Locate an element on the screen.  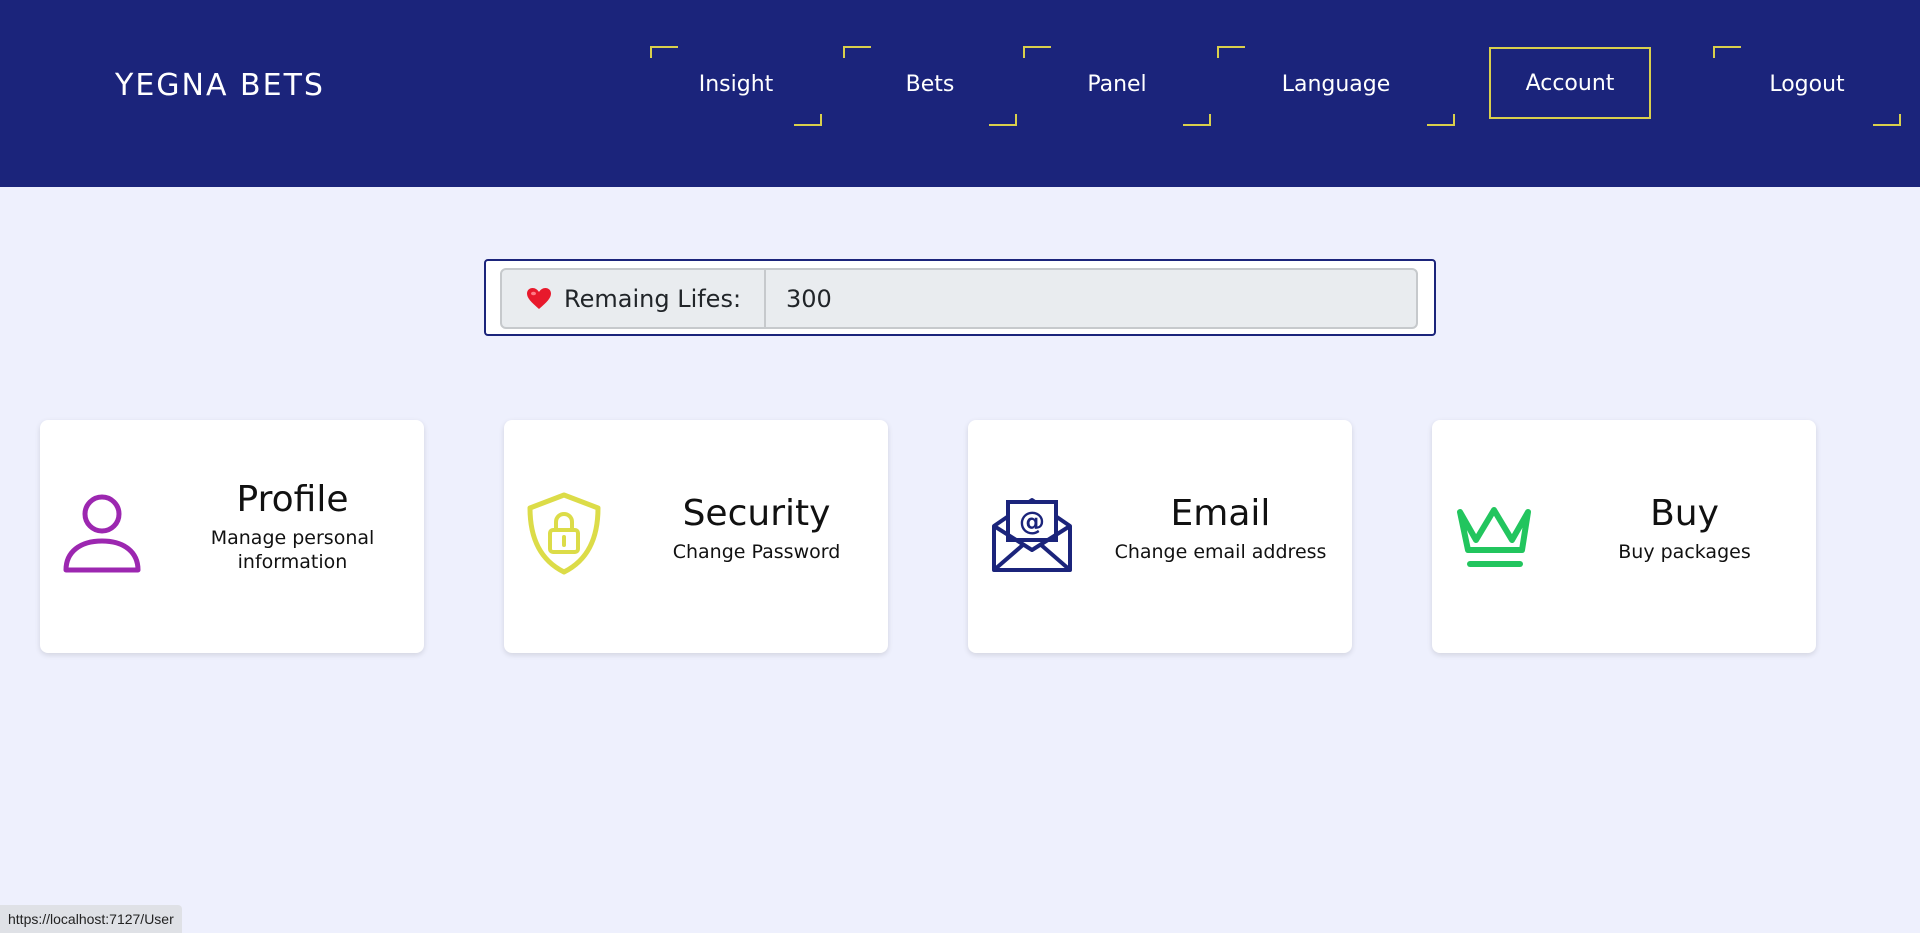
nav-panel: Panel is located at coordinates (1117, 86).